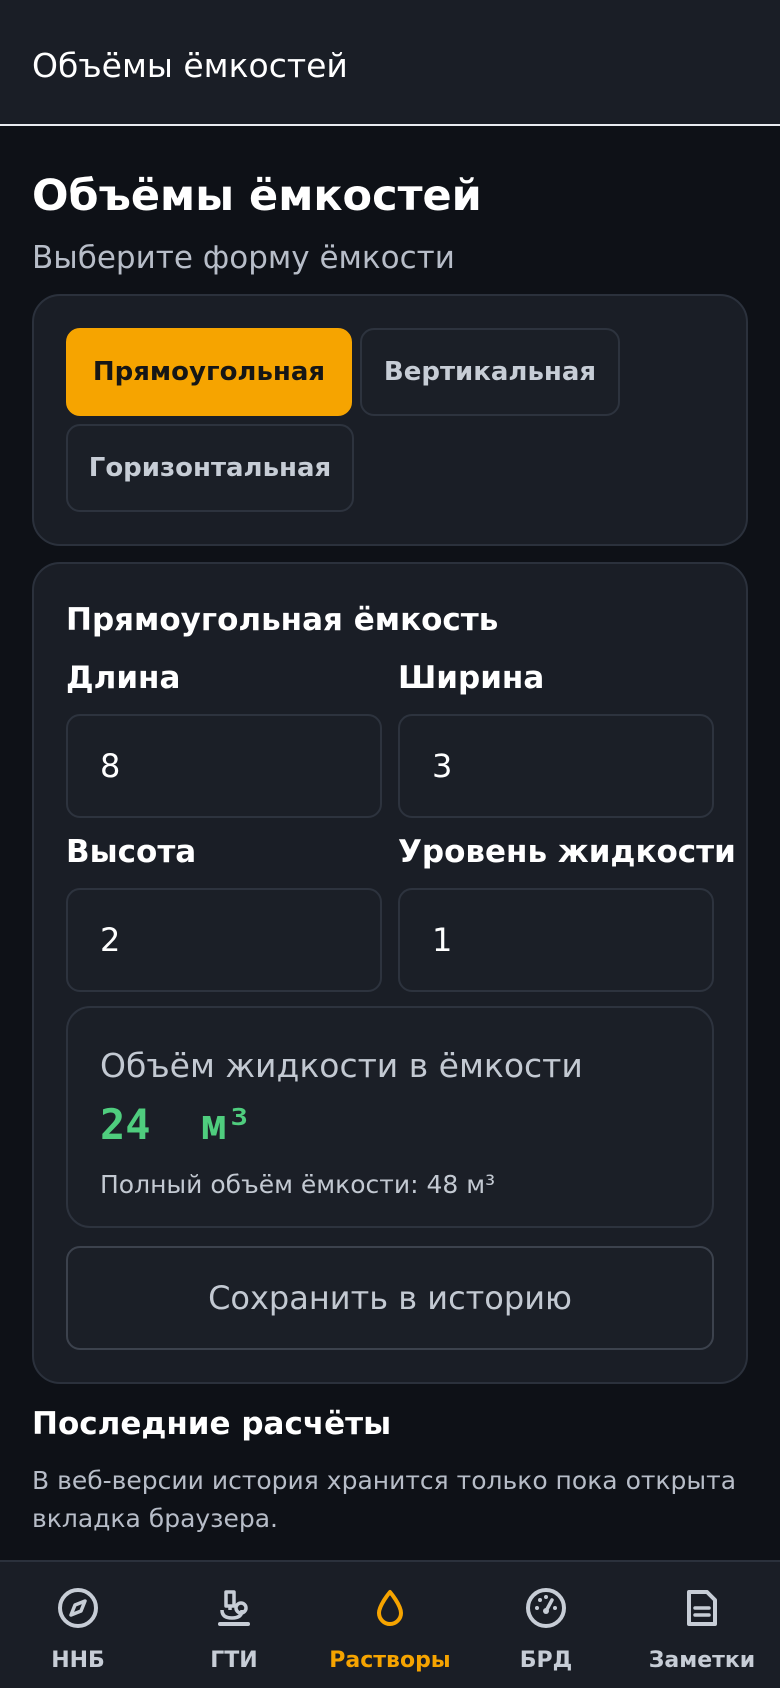 The width and height of the screenshot is (780, 1688). I want to click on height-label: Высота, so click(131, 852).